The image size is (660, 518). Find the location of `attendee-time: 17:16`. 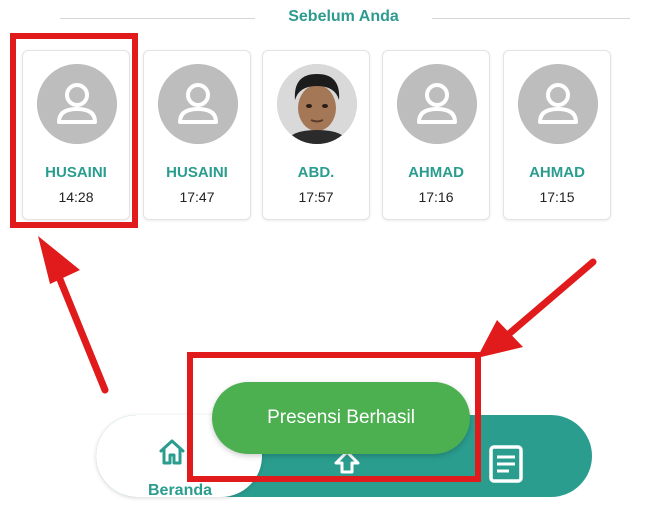

attendee-time: 17:16 is located at coordinates (436, 197).